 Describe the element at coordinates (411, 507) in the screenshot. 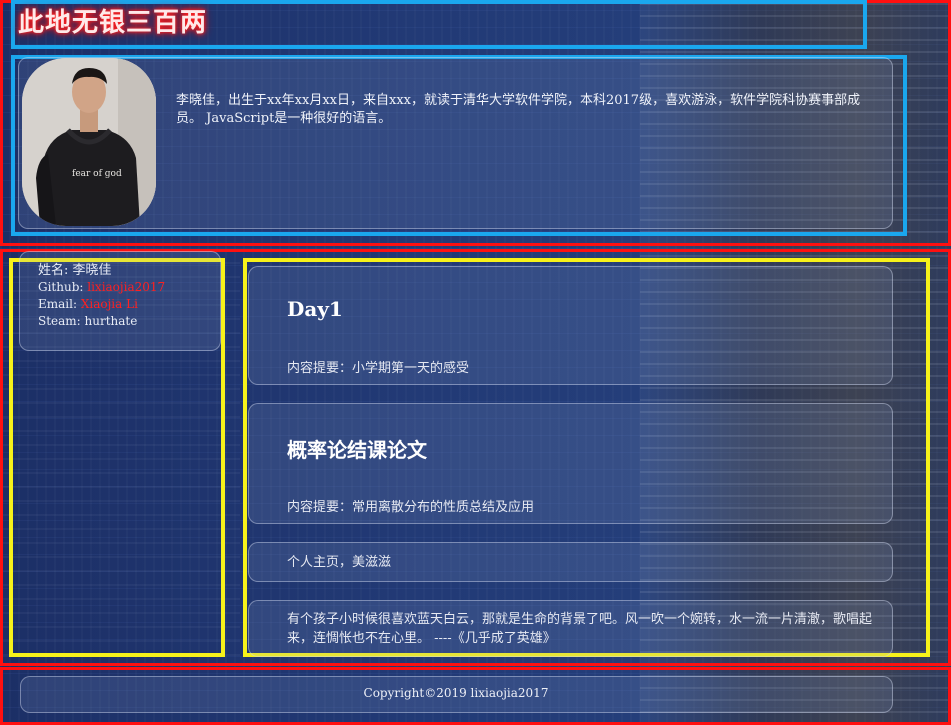

I see `post-summary: 内容提要：常用离散分布的性质总结及应用` at that location.